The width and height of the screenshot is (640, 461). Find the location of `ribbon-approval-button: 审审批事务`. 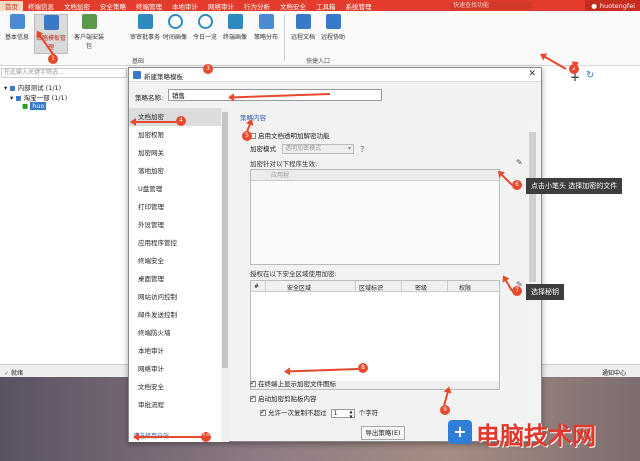

ribbon-approval-button: 审审批事务 is located at coordinates (145, 27).